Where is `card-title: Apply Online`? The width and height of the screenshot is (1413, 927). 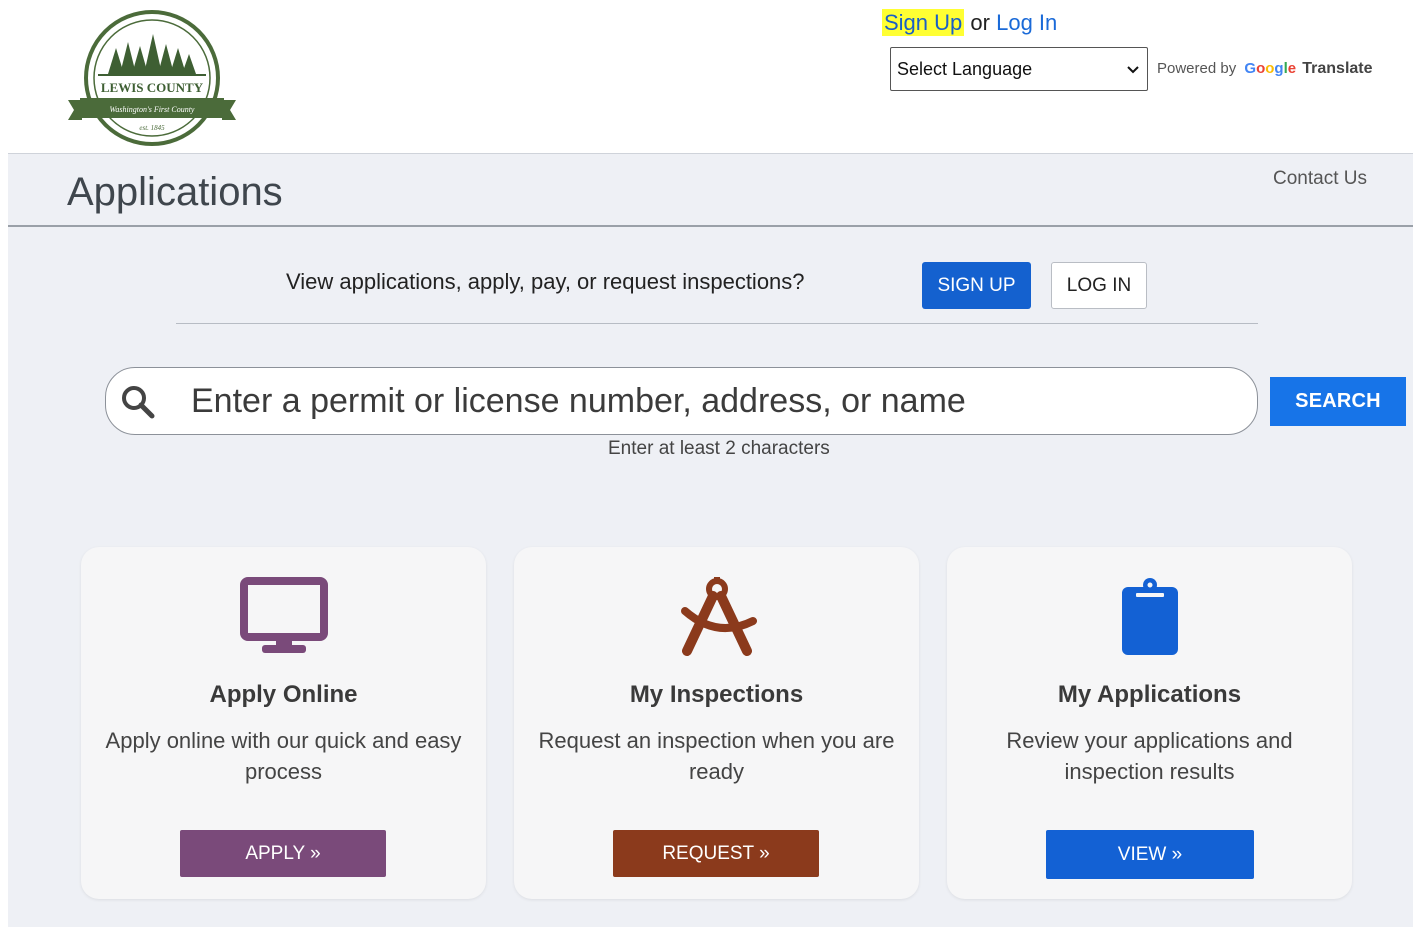
card-title: Apply Online is located at coordinates (283, 694).